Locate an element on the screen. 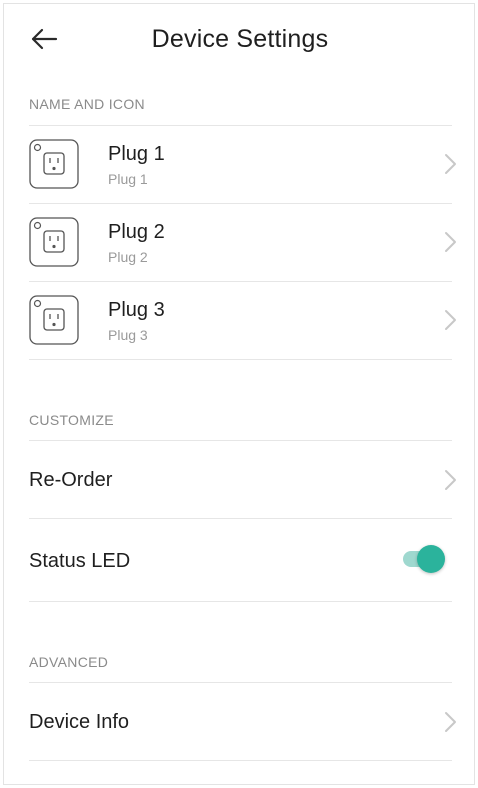 The width and height of the screenshot is (478, 788). header: Device Settings is located at coordinates (239, 39).